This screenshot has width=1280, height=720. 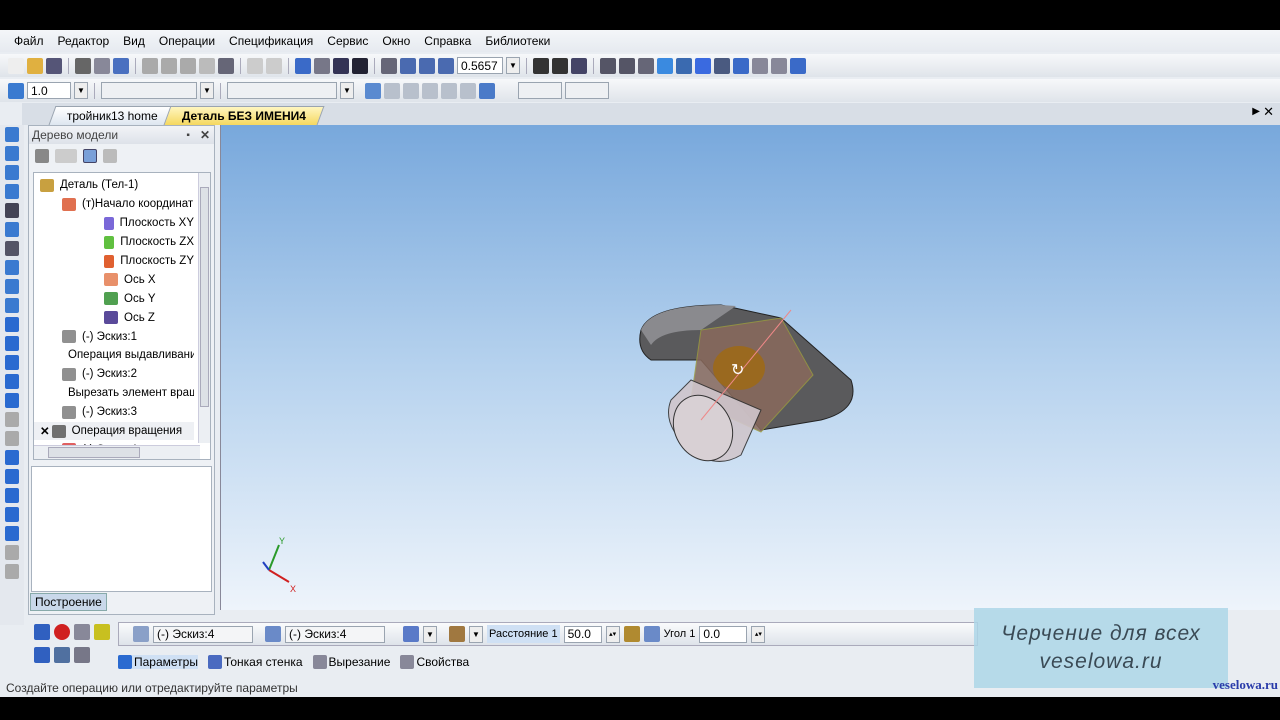 What do you see at coordinates (723, 634) in the screenshot?
I see `angle-field: 0.0` at bounding box center [723, 634].